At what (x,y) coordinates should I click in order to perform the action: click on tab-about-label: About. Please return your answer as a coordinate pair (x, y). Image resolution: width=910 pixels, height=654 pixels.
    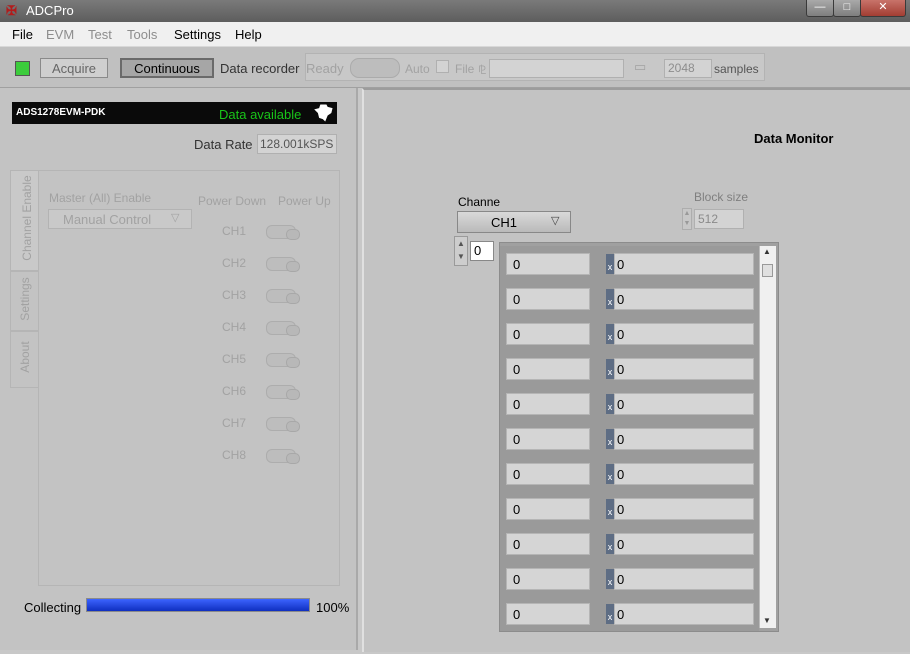
    Looking at the image, I should click on (25, 357).